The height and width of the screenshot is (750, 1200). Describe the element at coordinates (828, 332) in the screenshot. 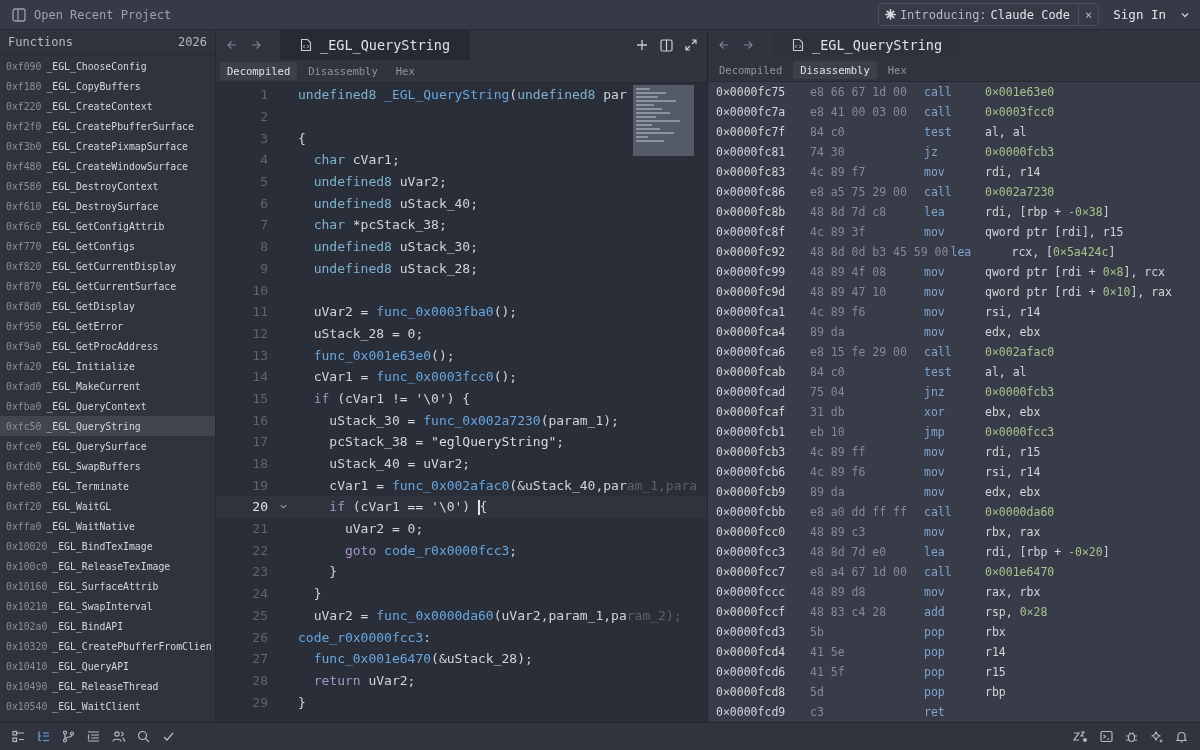

I see `instruction-bytes: 89 da` at that location.